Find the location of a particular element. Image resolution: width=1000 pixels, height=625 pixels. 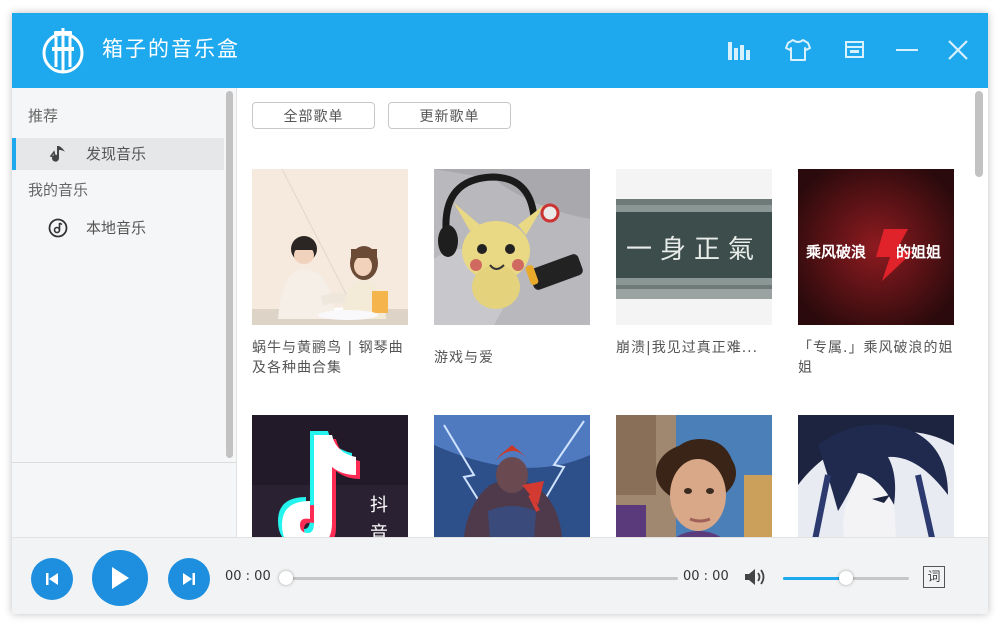

minimize-button is located at coordinates (907, 50).